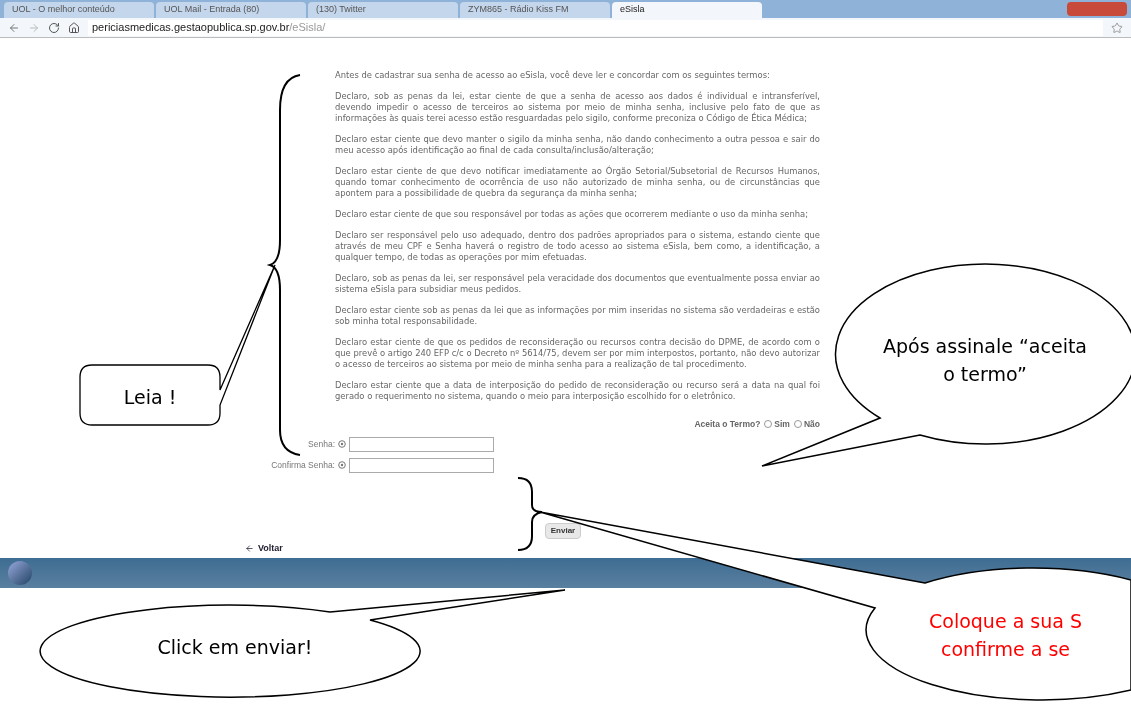 The height and width of the screenshot is (705, 1131). What do you see at coordinates (577, 145) in the screenshot?
I see `terms-paragraph: Declaro estar ciente que devo manter o sigilo da minha senha, não dando conhecimento a outra pessoa e sair do meu acesso após identificação ao final de cada consulta/inclusão/alteração;` at bounding box center [577, 145].